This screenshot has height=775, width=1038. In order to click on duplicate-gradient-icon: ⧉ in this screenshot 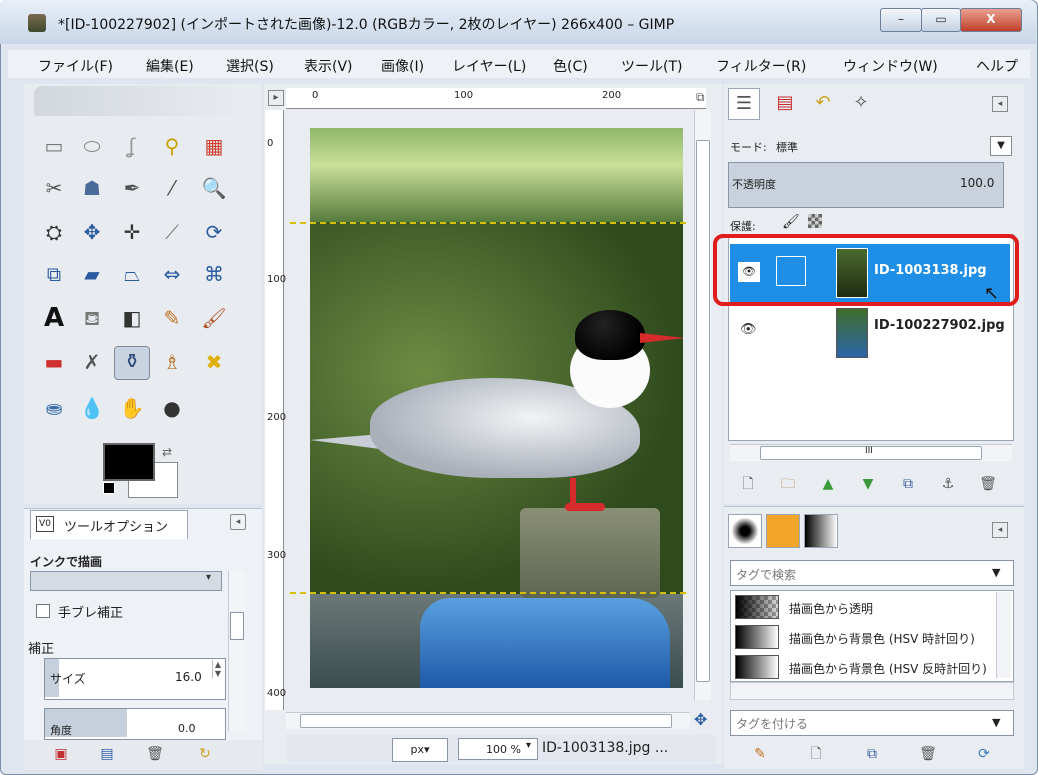, I will do `click(872, 754)`.